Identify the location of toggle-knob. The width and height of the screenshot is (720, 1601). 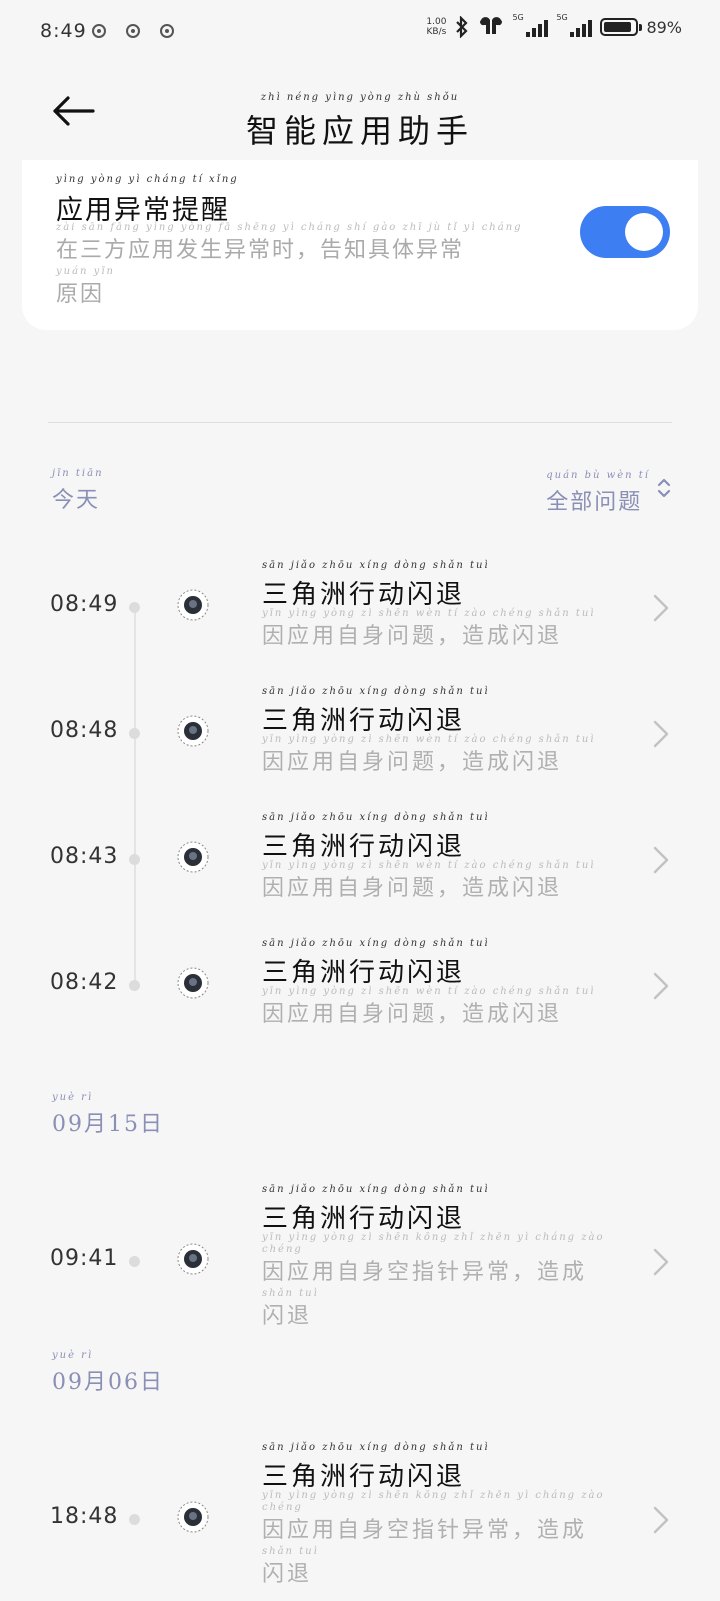
(644, 232).